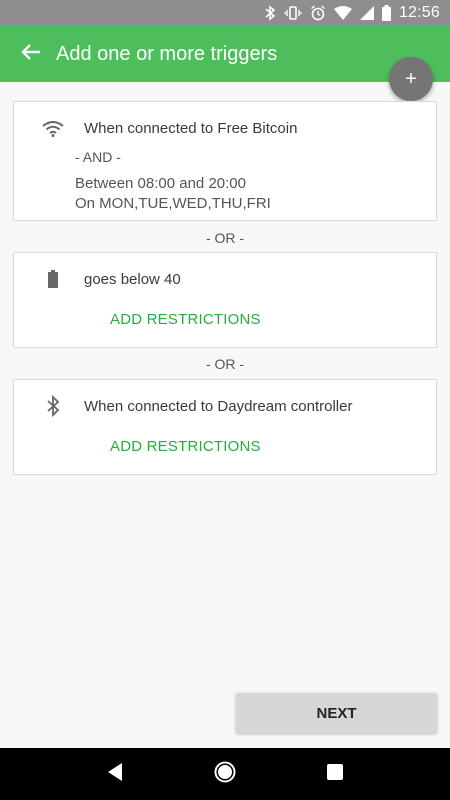 This screenshot has width=450, height=800. I want to click on alarm-icon, so click(318, 13).